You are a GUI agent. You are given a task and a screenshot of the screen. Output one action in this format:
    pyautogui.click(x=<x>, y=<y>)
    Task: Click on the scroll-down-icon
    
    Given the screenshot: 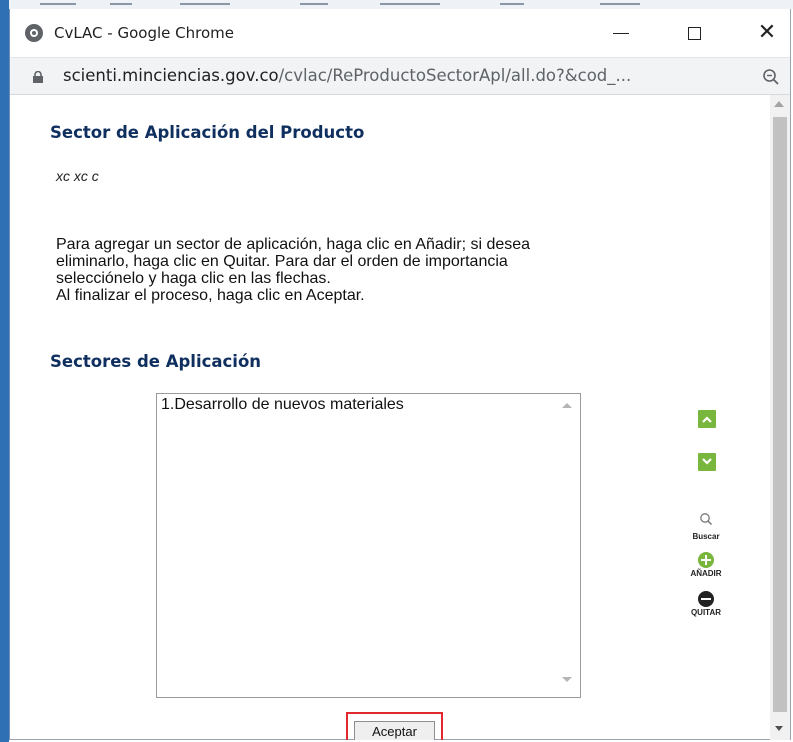 What is the action you would take?
    pyautogui.click(x=779, y=728)
    